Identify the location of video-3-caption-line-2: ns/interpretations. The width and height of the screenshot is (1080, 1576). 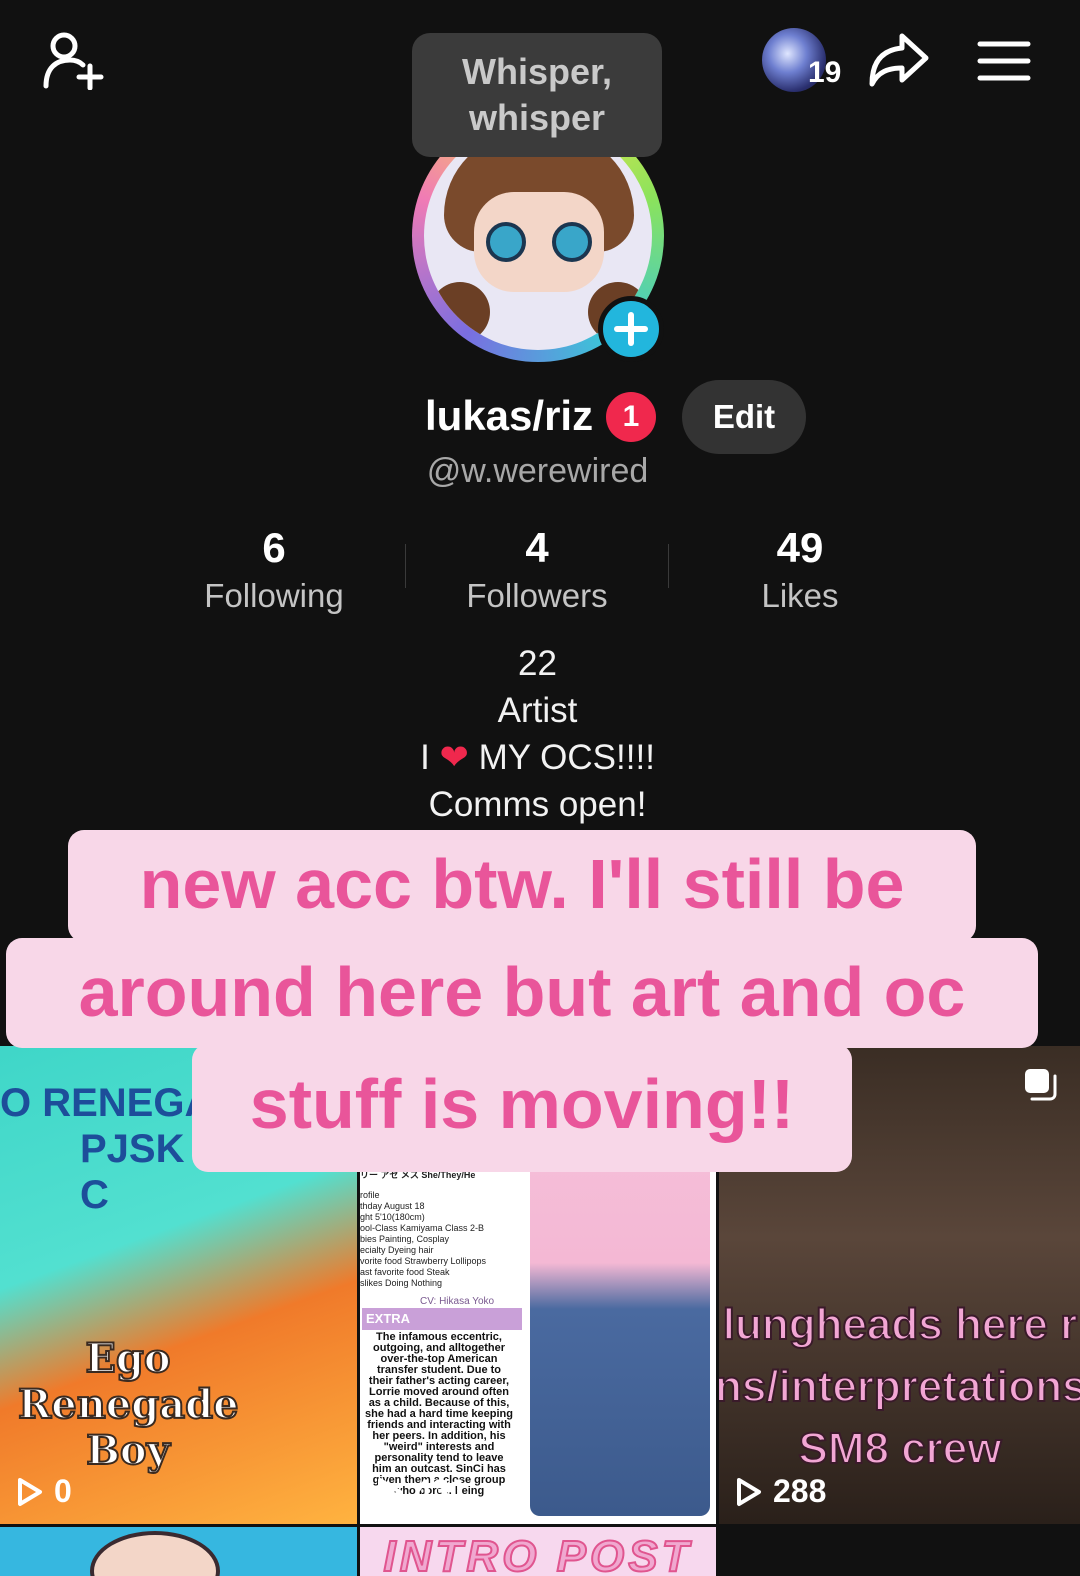
(899, 1386).